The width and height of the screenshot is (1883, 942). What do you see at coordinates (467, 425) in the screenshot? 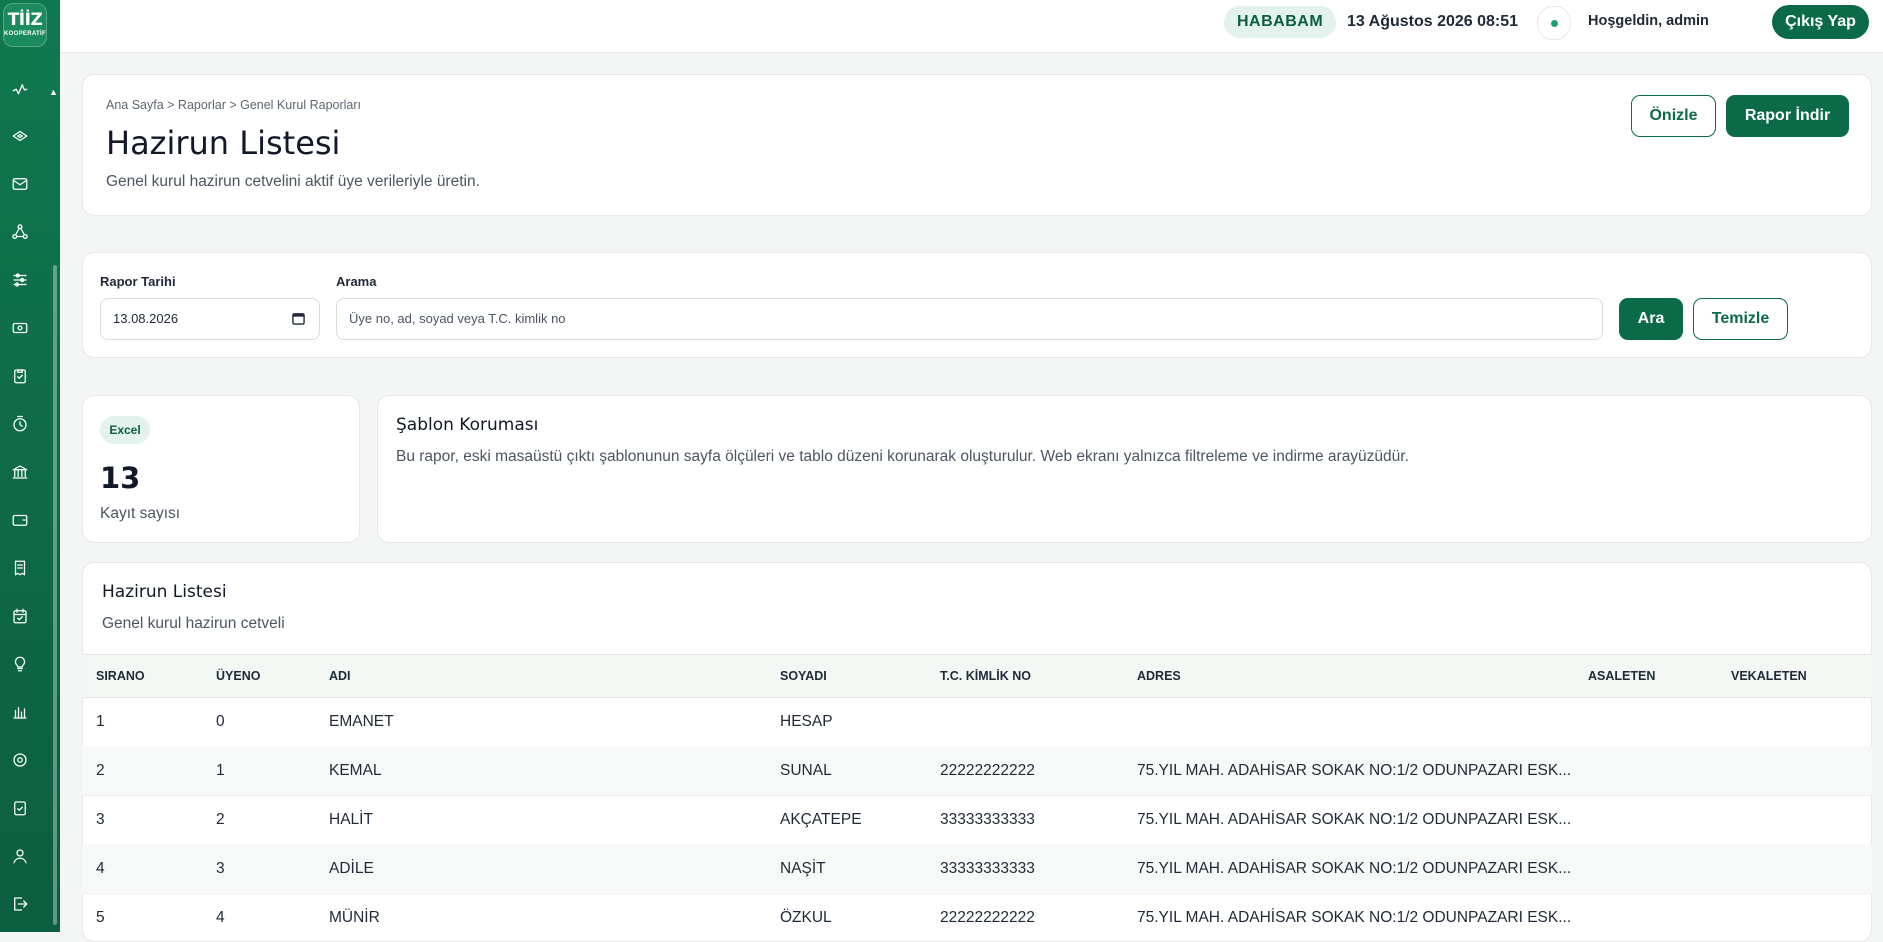
I see `template-title: Şablon Koruması` at bounding box center [467, 425].